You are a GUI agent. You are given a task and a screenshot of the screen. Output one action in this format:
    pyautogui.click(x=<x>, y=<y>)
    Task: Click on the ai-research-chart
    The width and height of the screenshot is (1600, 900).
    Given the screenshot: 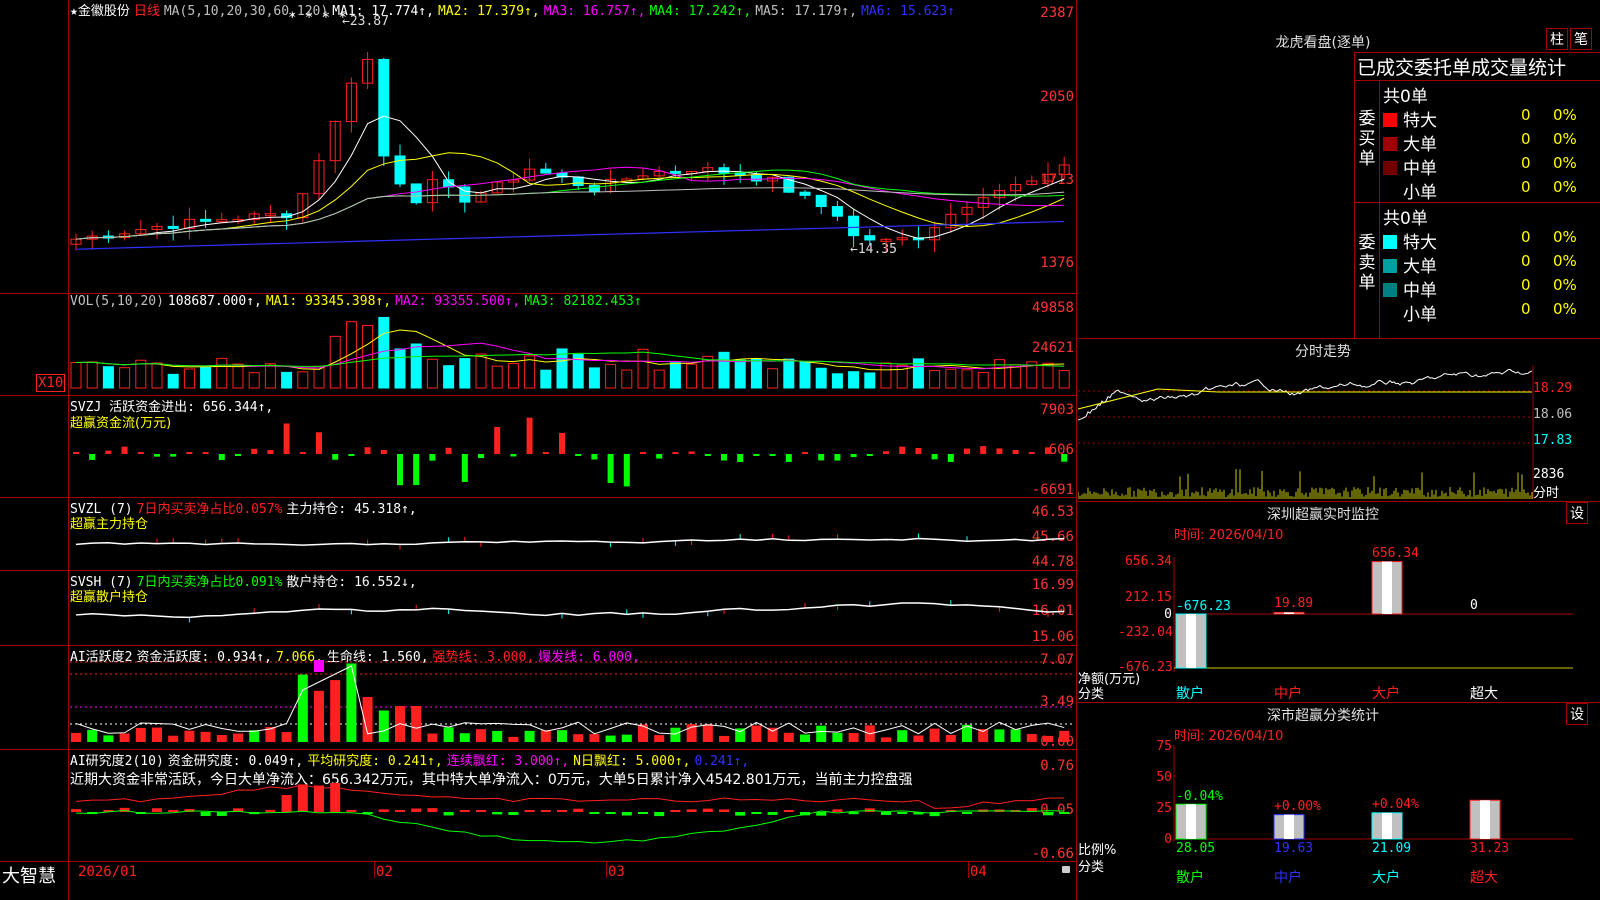 What is the action you would take?
    pyautogui.click(x=570, y=813)
    